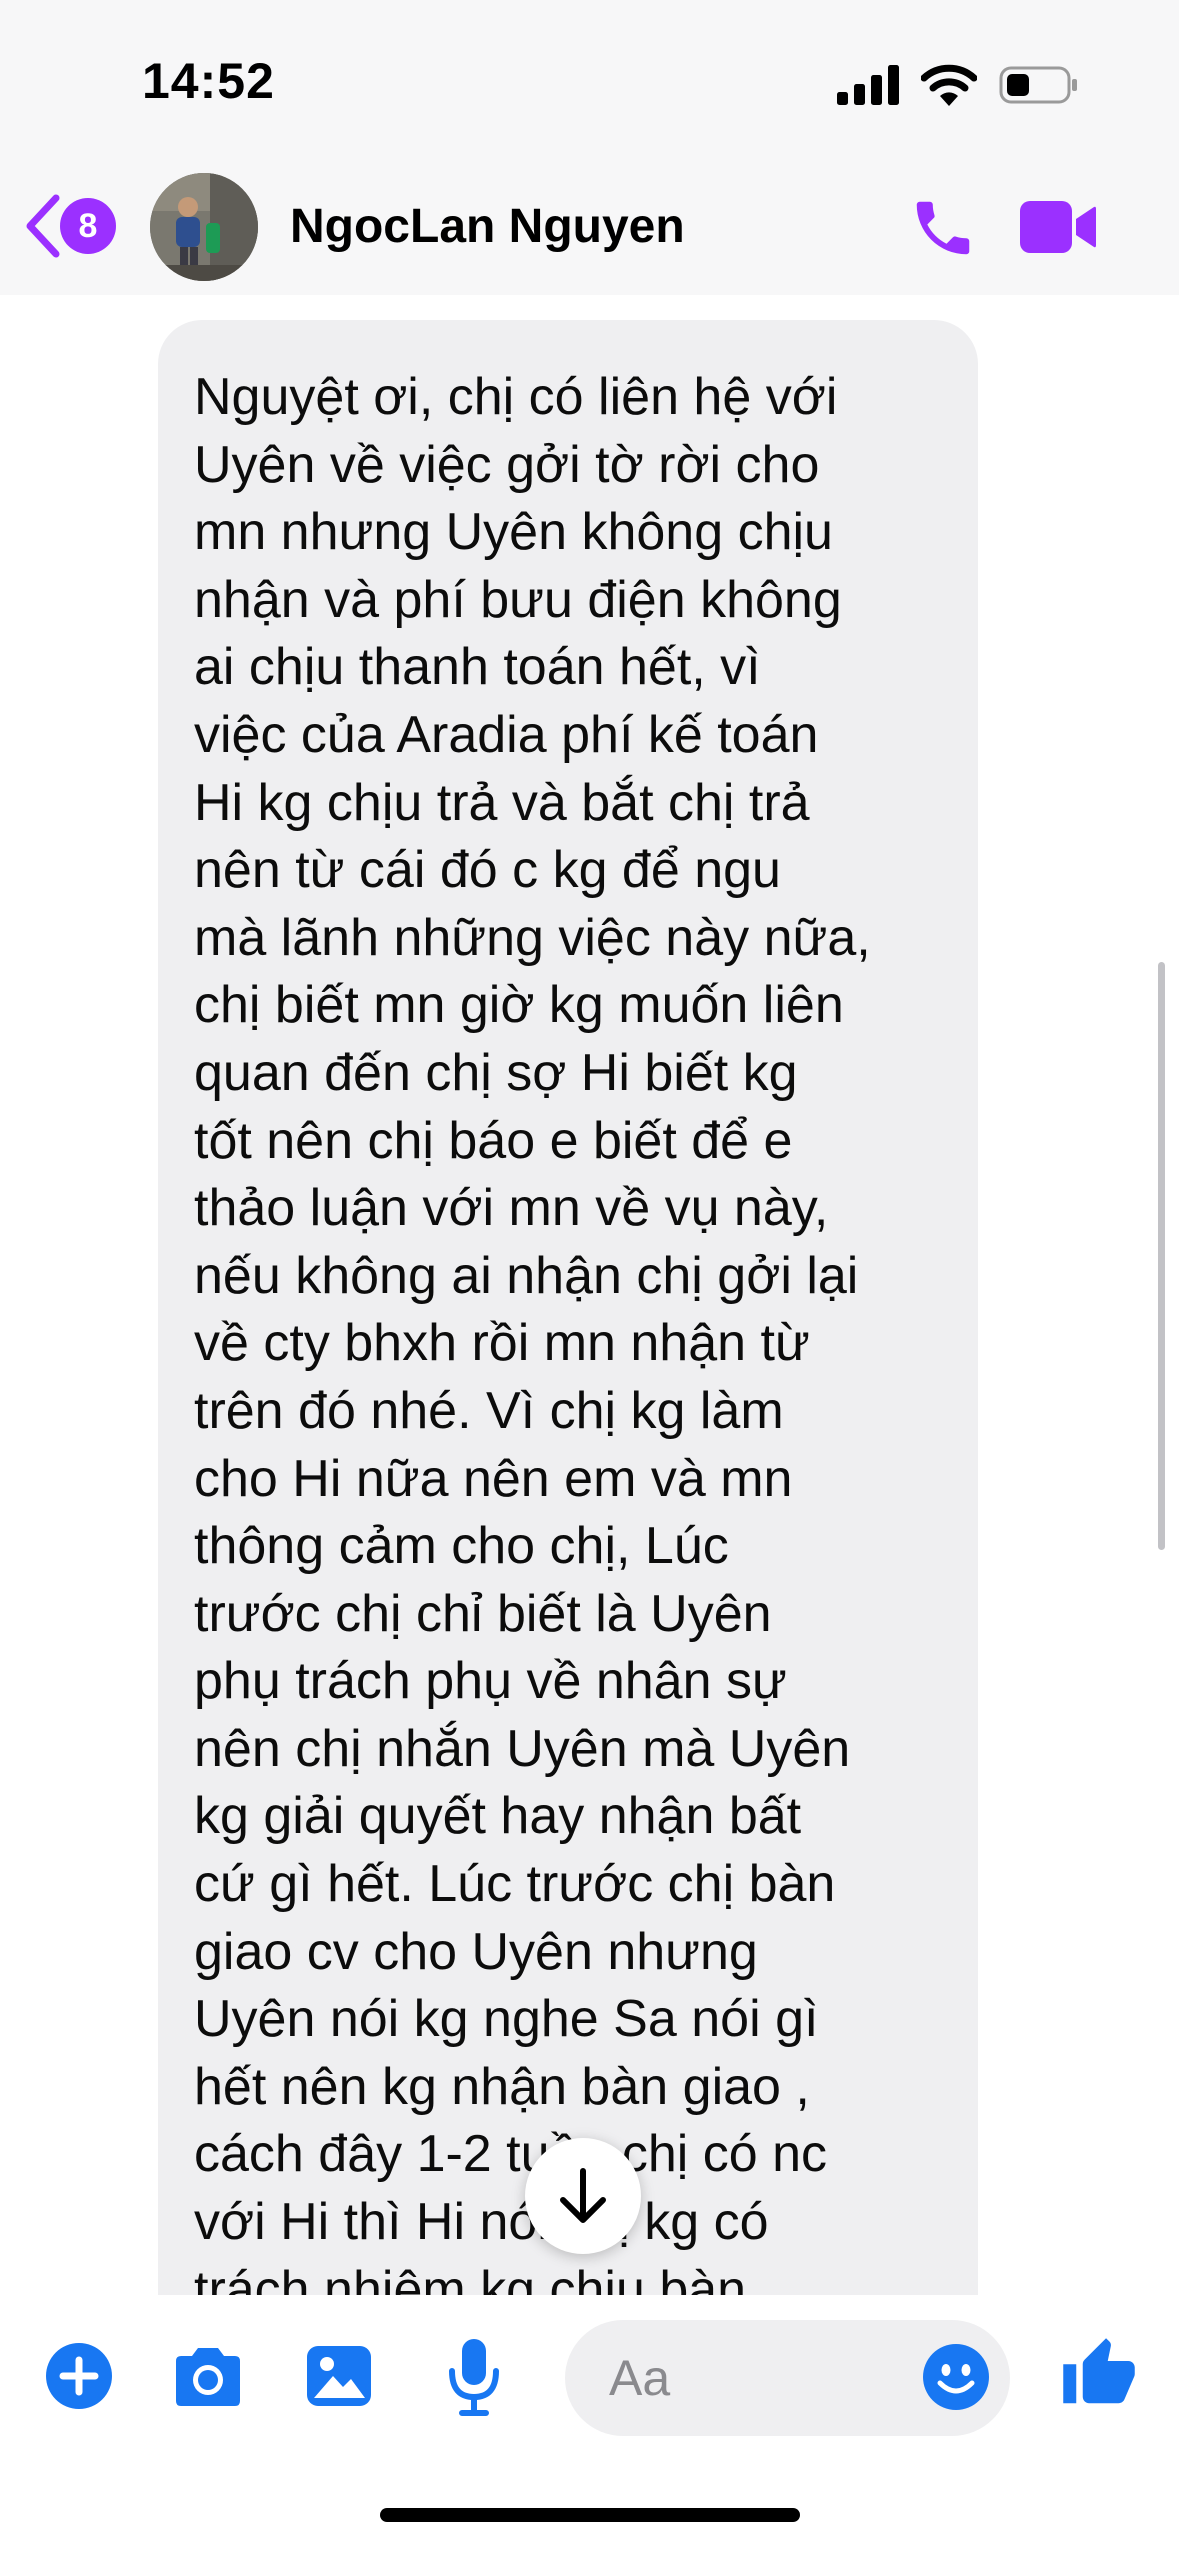 The height and width of the screenshot is (2556, 1179). What do you see at coordinates (949, 85) in the screenshot?
I see `wifi-icon` at bounding box center [949, 85].